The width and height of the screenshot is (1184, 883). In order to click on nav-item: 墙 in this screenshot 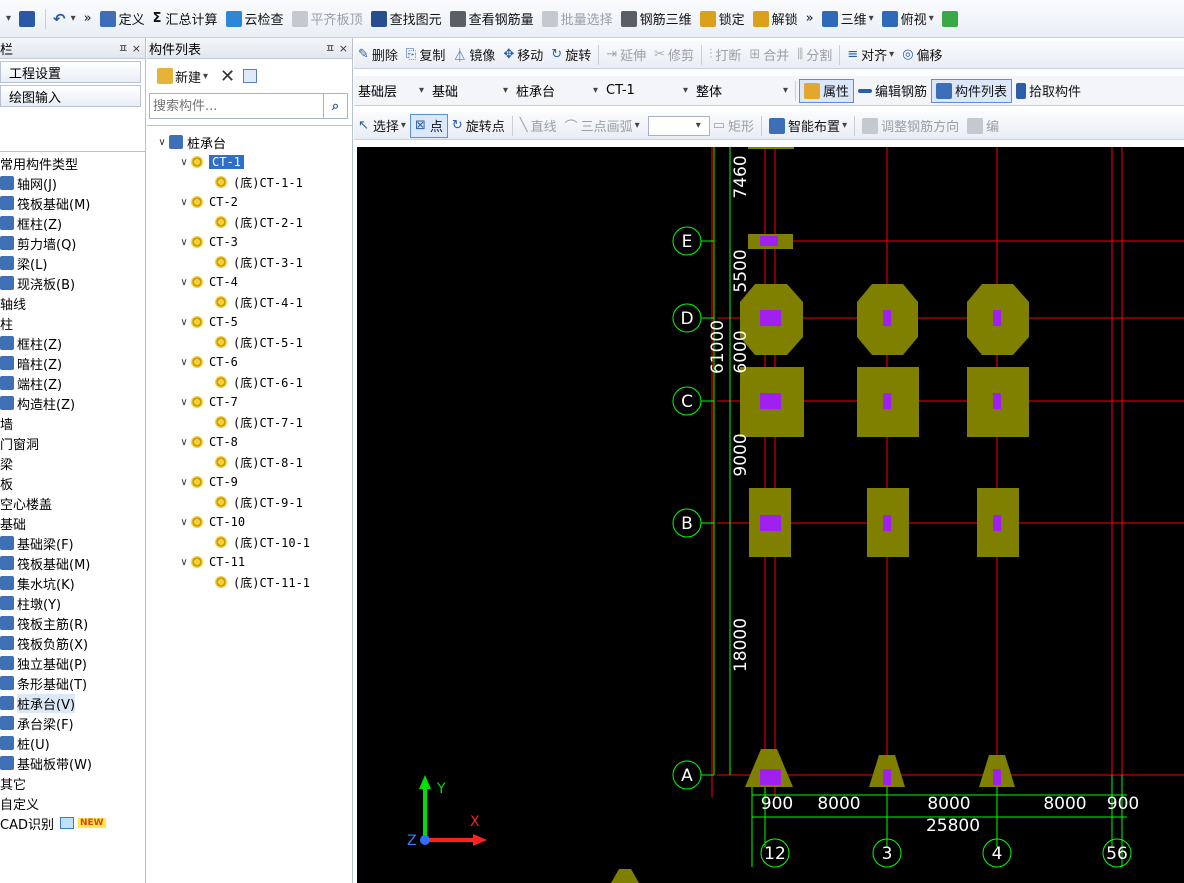, I will do `click(72, 423)`.